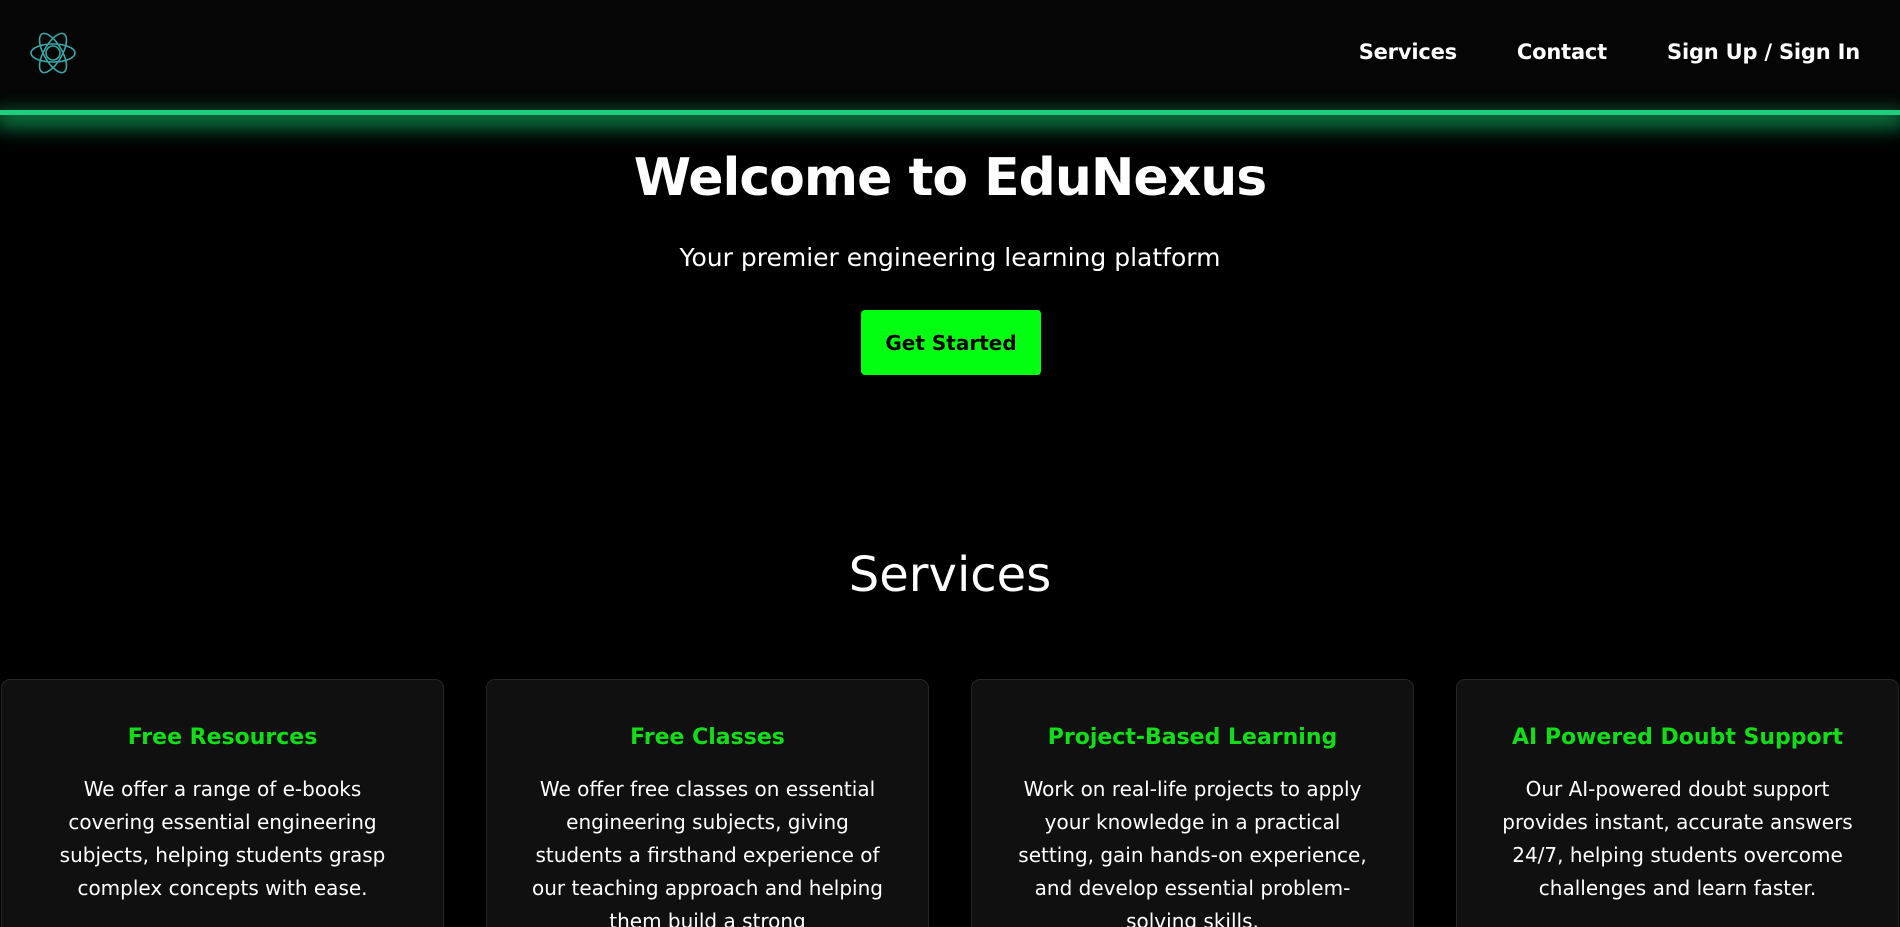 This screenshot has width=1900, height=927. I want to click on atom-icon, so click(53, 53).